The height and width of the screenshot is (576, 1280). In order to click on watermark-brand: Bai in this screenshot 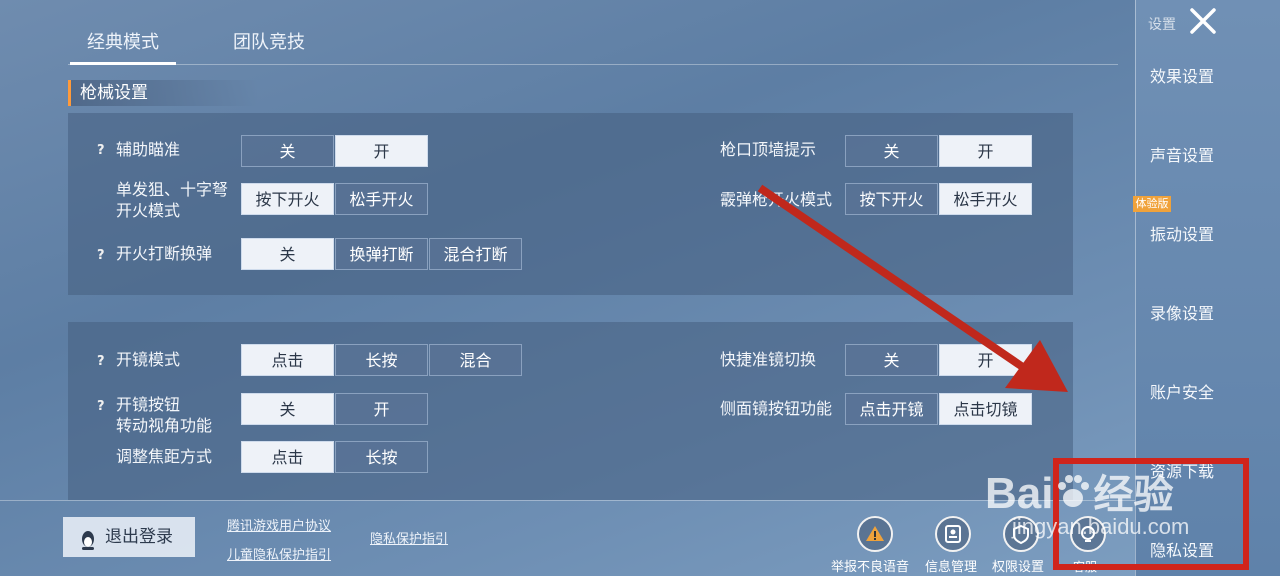, I will do `click(1019, 493)`.